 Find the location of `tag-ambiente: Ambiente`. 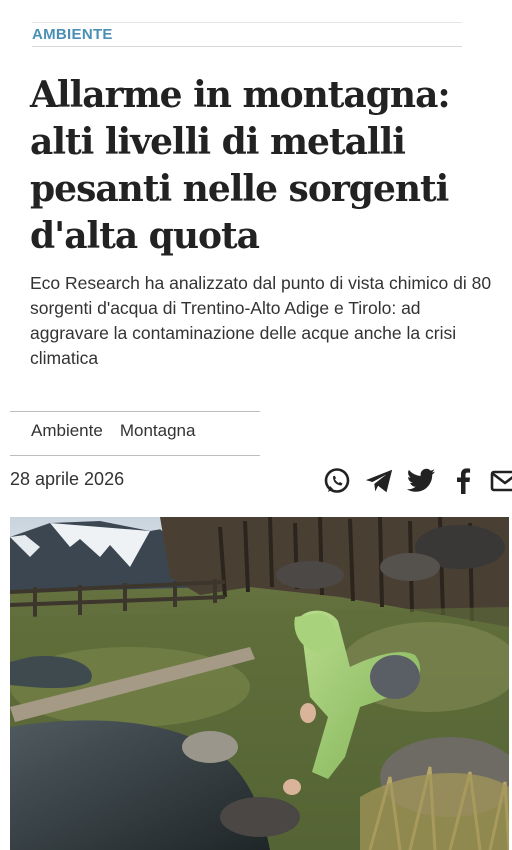

tag-ambiente: Ambiente is located at coordinates (67, 431).